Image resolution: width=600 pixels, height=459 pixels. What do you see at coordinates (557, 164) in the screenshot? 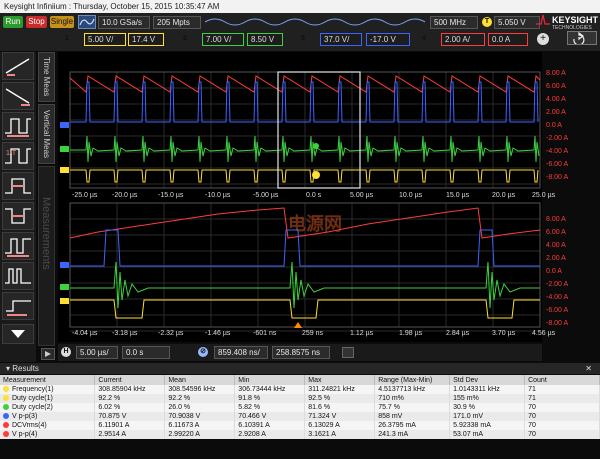
I see `upper-y-label: -6.00 A` at bounding box center [557, 164].